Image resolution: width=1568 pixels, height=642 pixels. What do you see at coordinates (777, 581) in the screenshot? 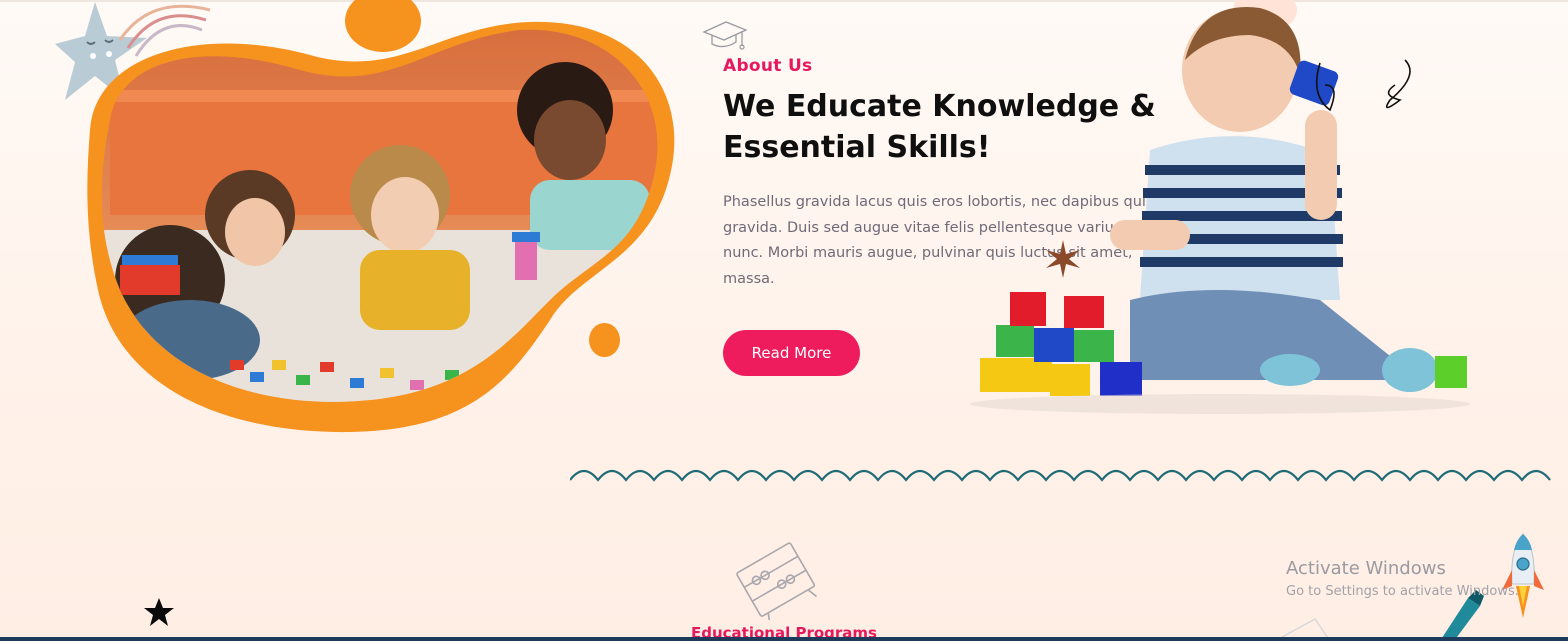
I see `abacus-icon` at bounding box center [777, 581].